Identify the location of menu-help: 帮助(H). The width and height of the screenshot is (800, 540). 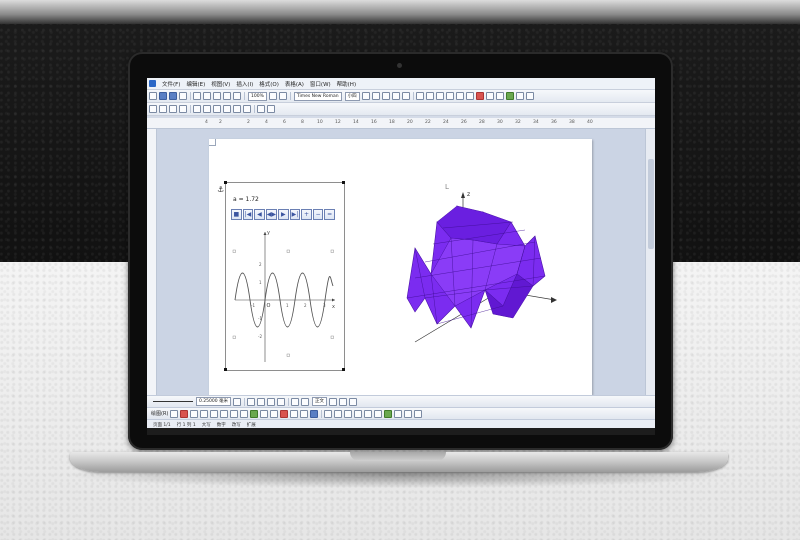
(346, 84).